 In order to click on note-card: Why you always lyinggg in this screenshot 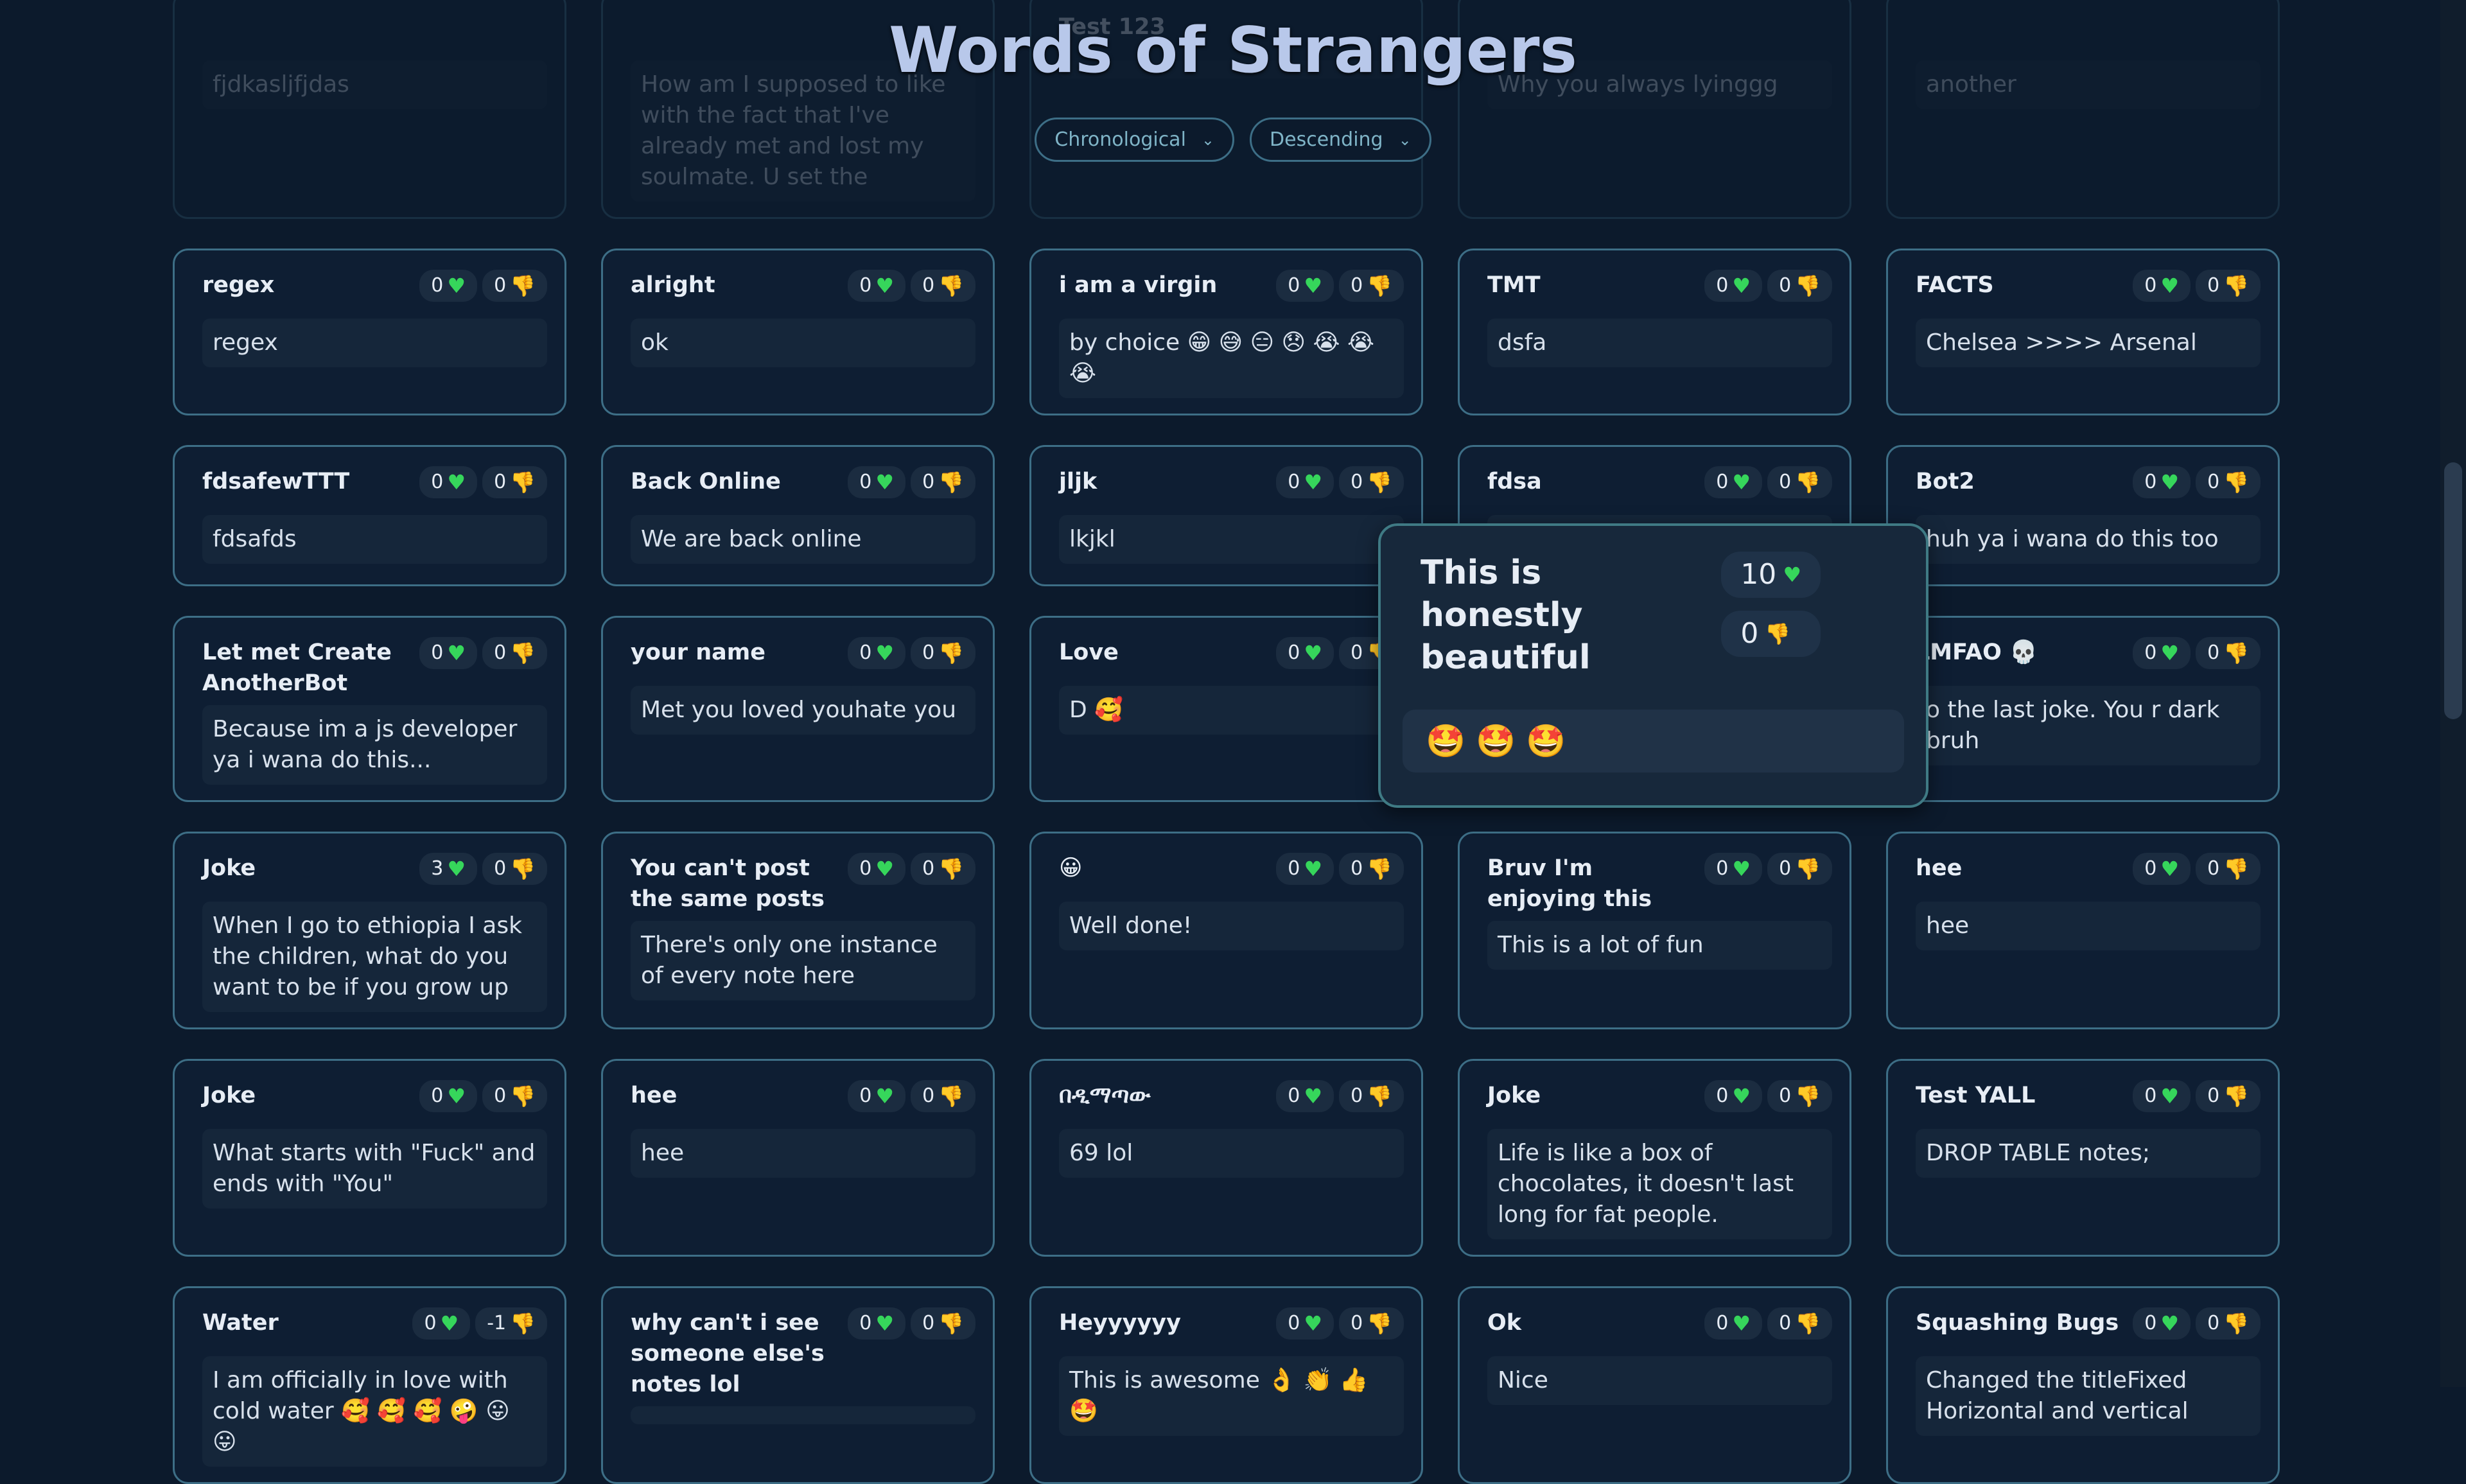, I will do `click(1655, 109)`.